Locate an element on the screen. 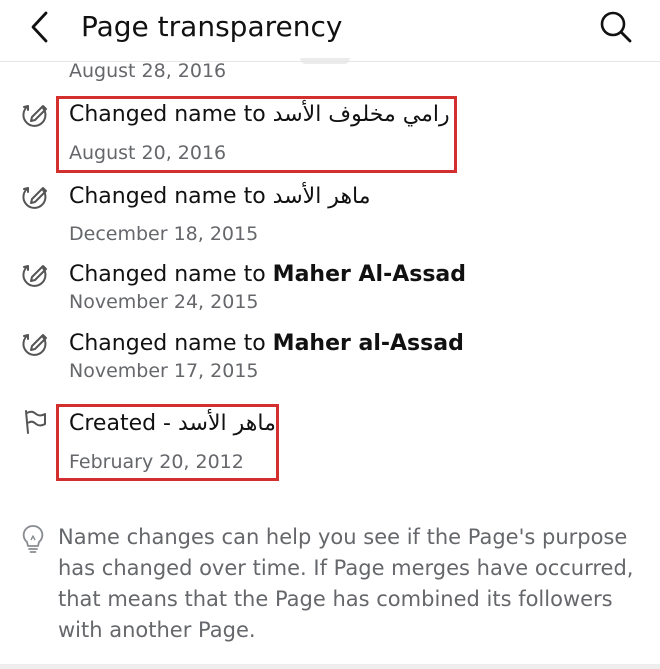 The image size is (660, 669). search-button is located at coordinates (616, 27).